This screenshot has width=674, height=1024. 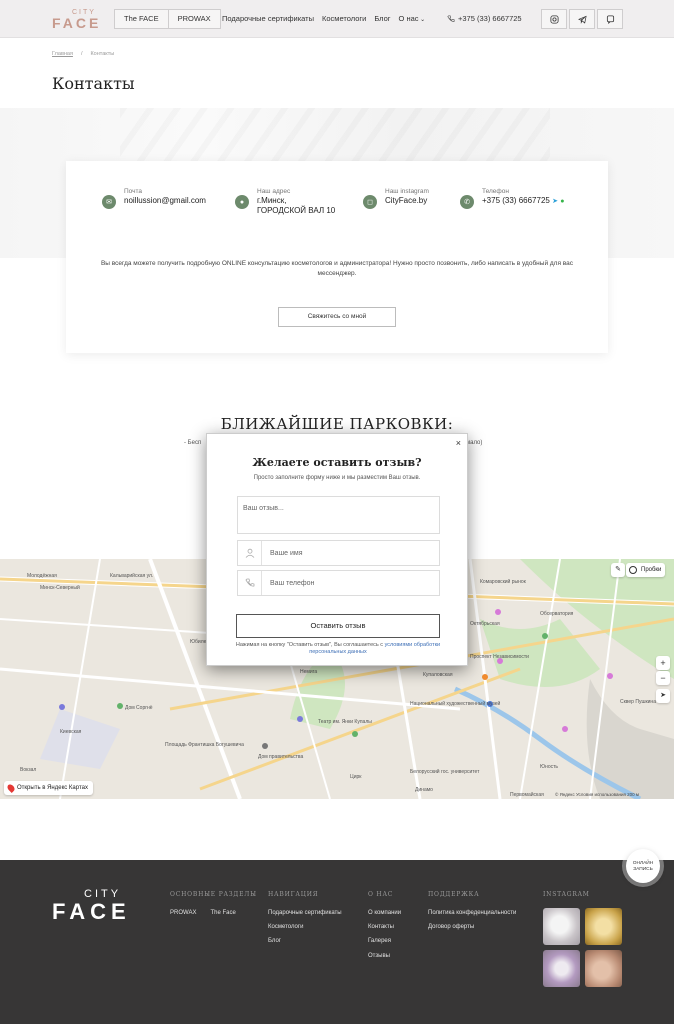 I want to click on header-phone: +375 (33) 6667725, so click(x=484, y=18).